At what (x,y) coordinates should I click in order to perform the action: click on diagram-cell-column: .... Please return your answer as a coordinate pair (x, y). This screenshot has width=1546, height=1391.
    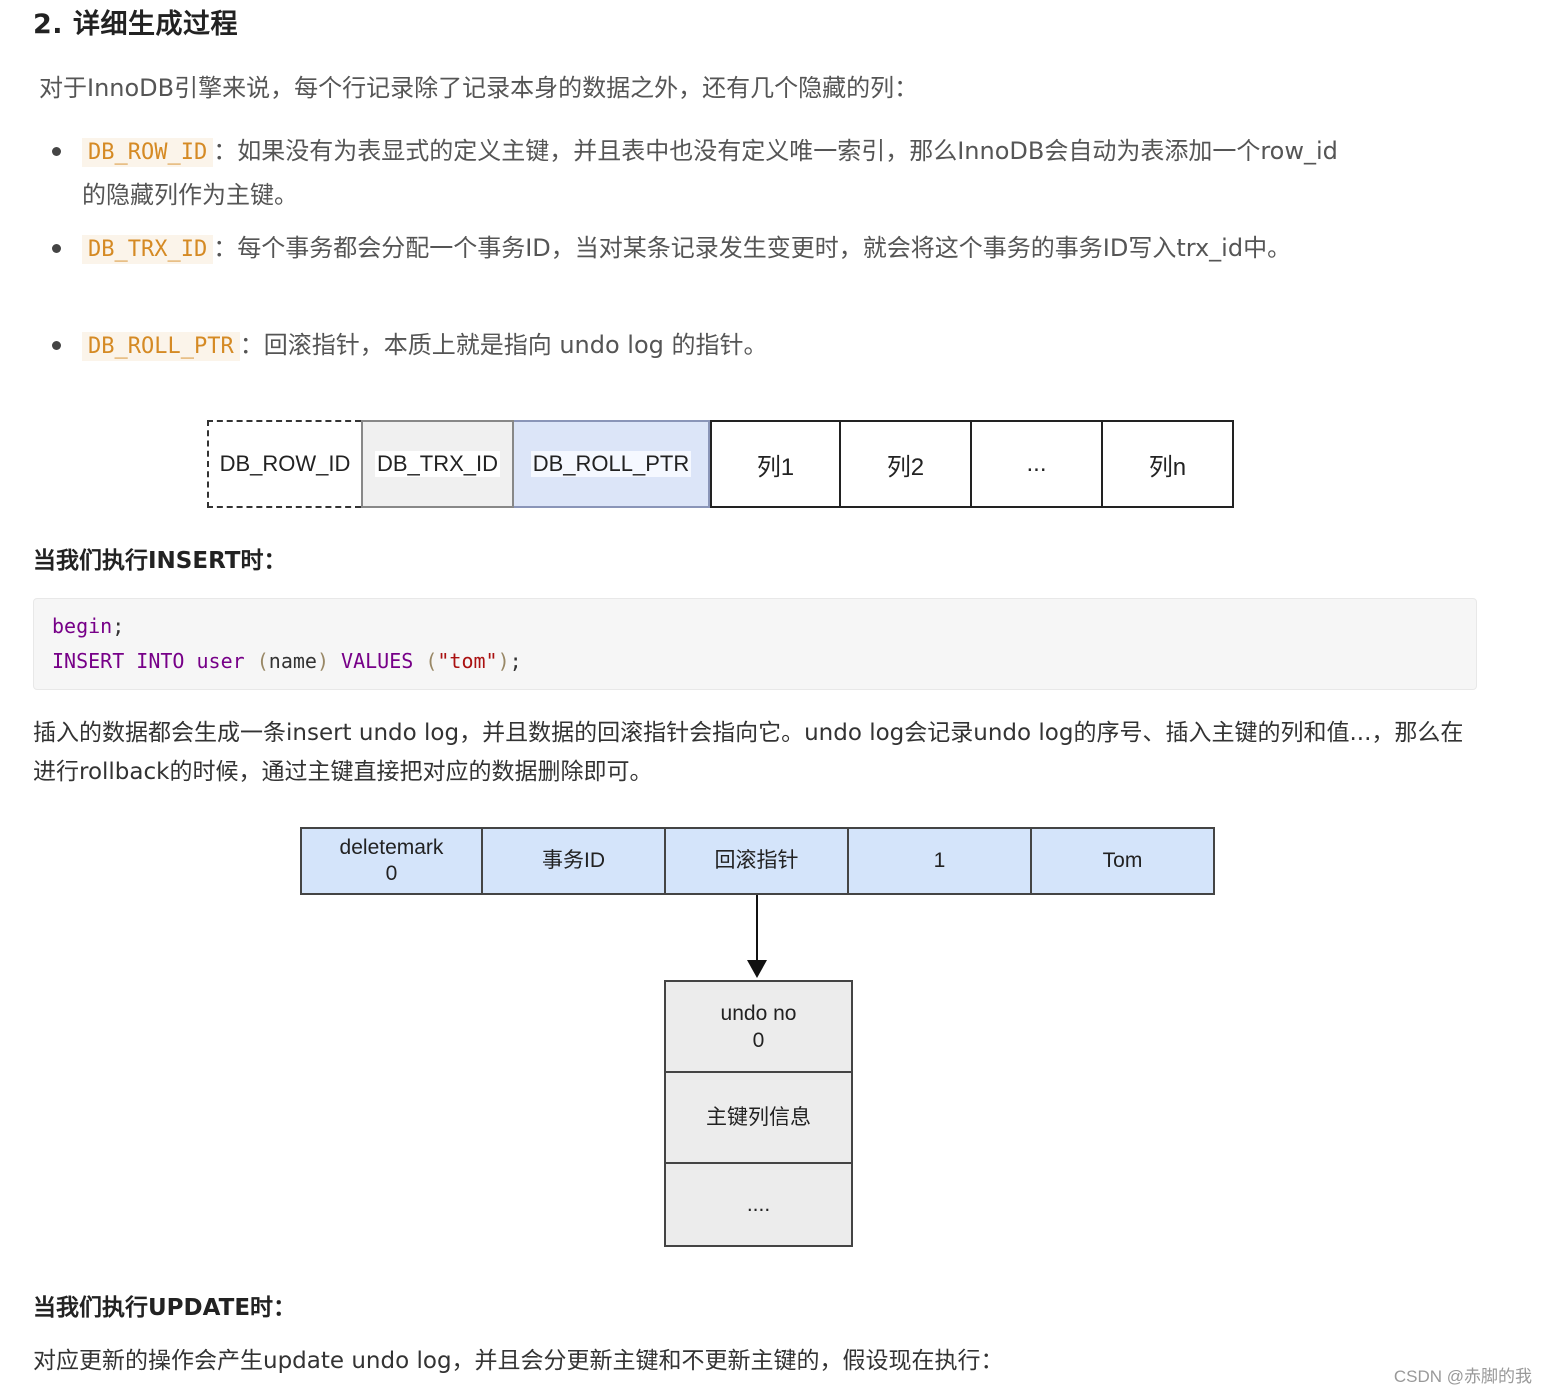
    Looking at the image, I should click on (1037, 464).